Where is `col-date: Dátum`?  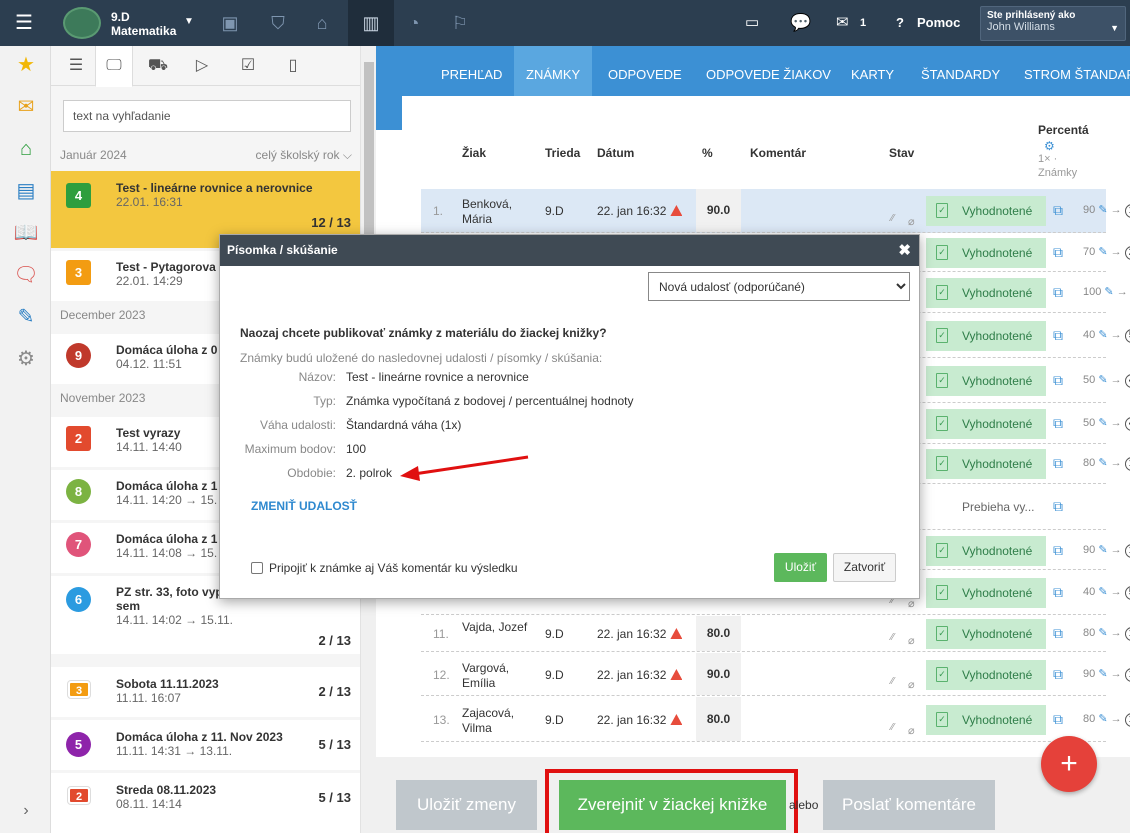 col-date: Dátum is located at coordinates (615, 153).